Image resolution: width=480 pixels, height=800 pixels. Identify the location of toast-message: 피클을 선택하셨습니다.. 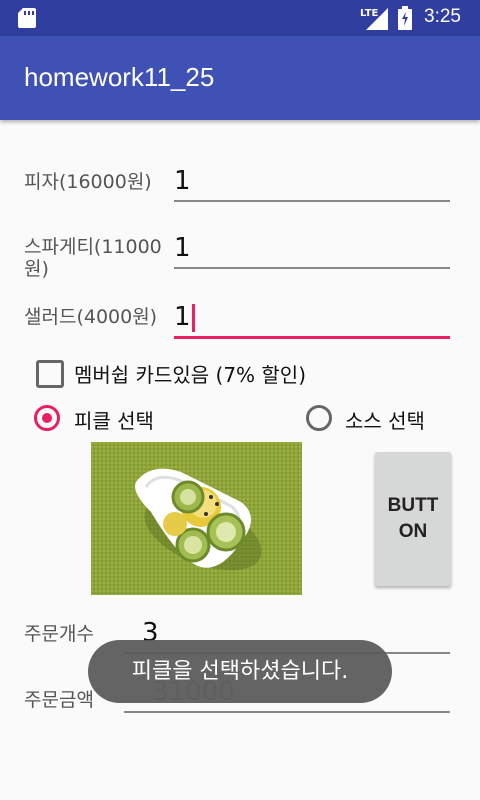
(240, 671).